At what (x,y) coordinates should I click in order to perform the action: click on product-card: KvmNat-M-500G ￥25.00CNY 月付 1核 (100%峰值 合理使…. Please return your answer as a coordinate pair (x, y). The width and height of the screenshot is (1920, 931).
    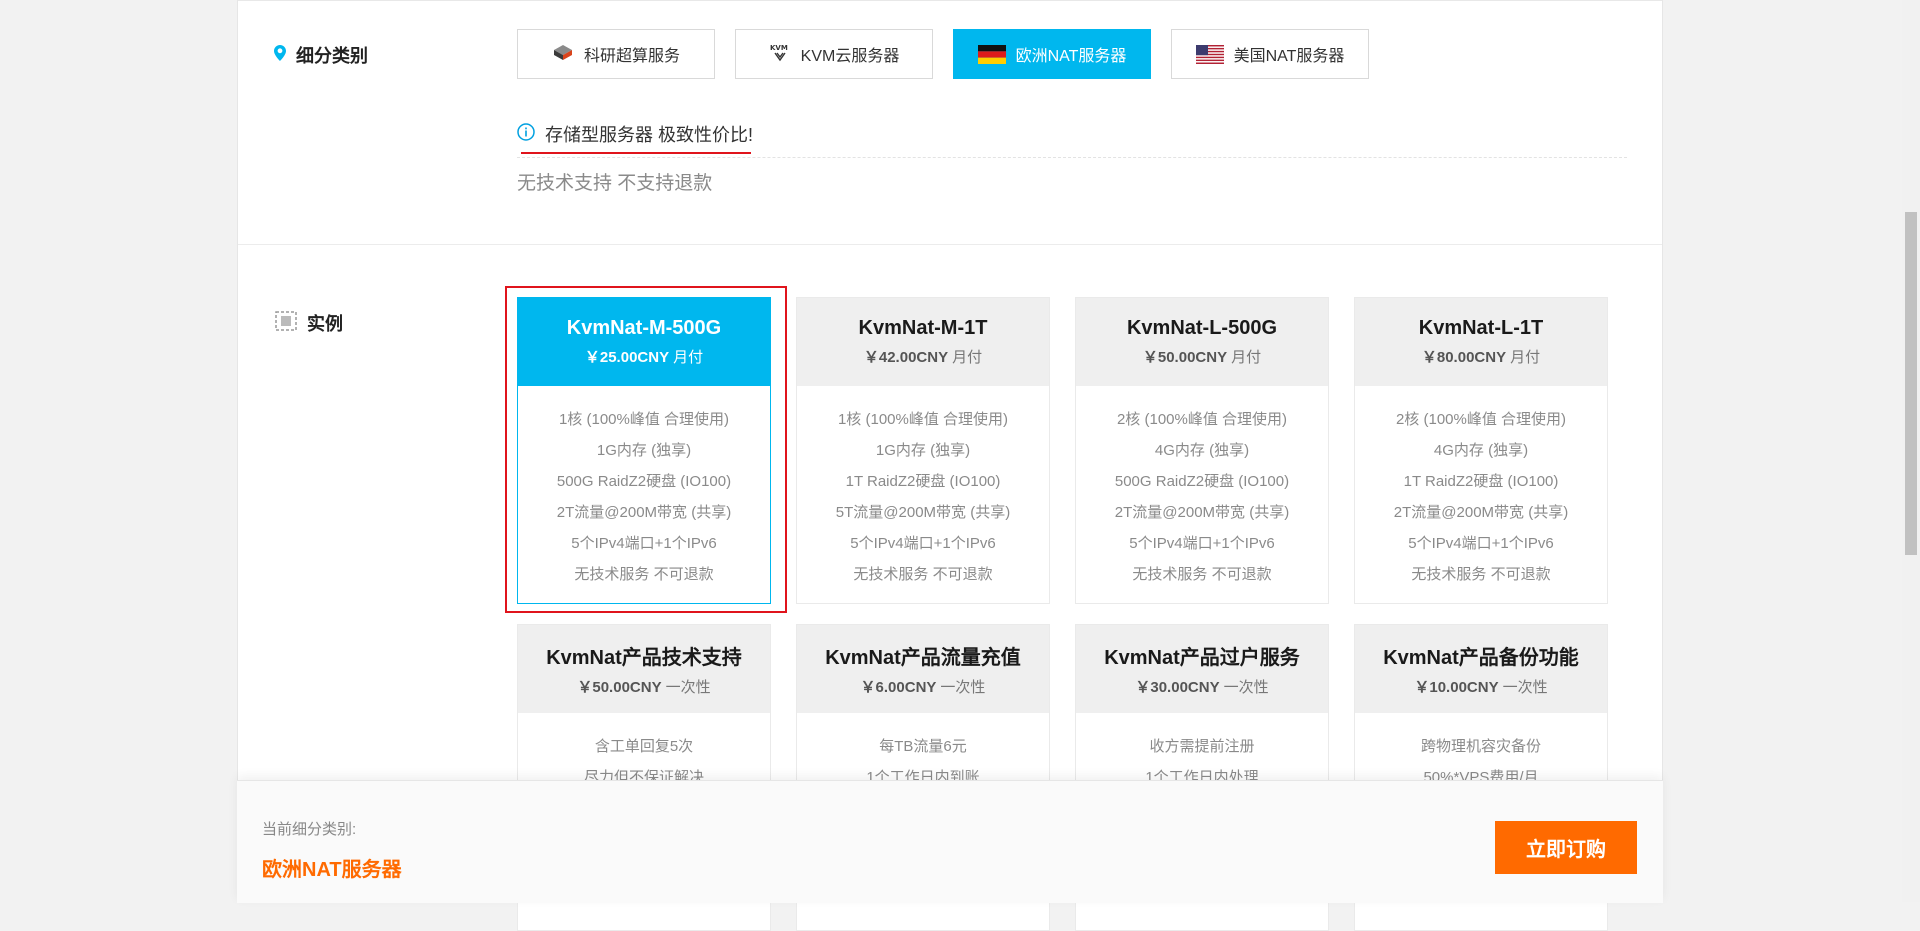
    Looking at the image, I should click on (644, 450).